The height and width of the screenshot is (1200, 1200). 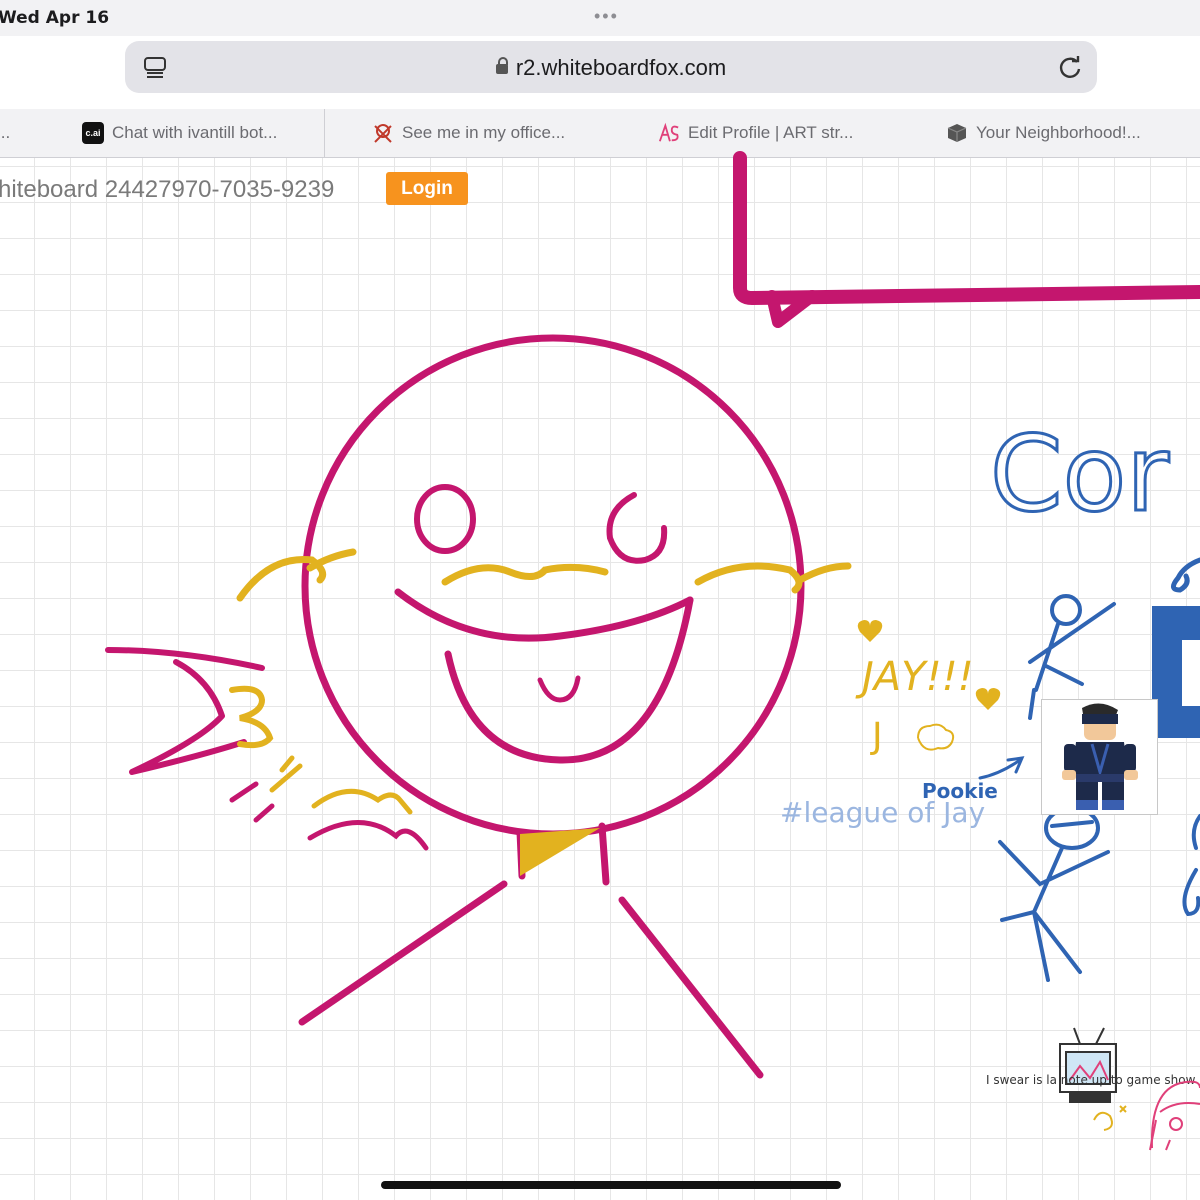 I want to click on small-gold-scribble, so click(x=1110, y=1118).